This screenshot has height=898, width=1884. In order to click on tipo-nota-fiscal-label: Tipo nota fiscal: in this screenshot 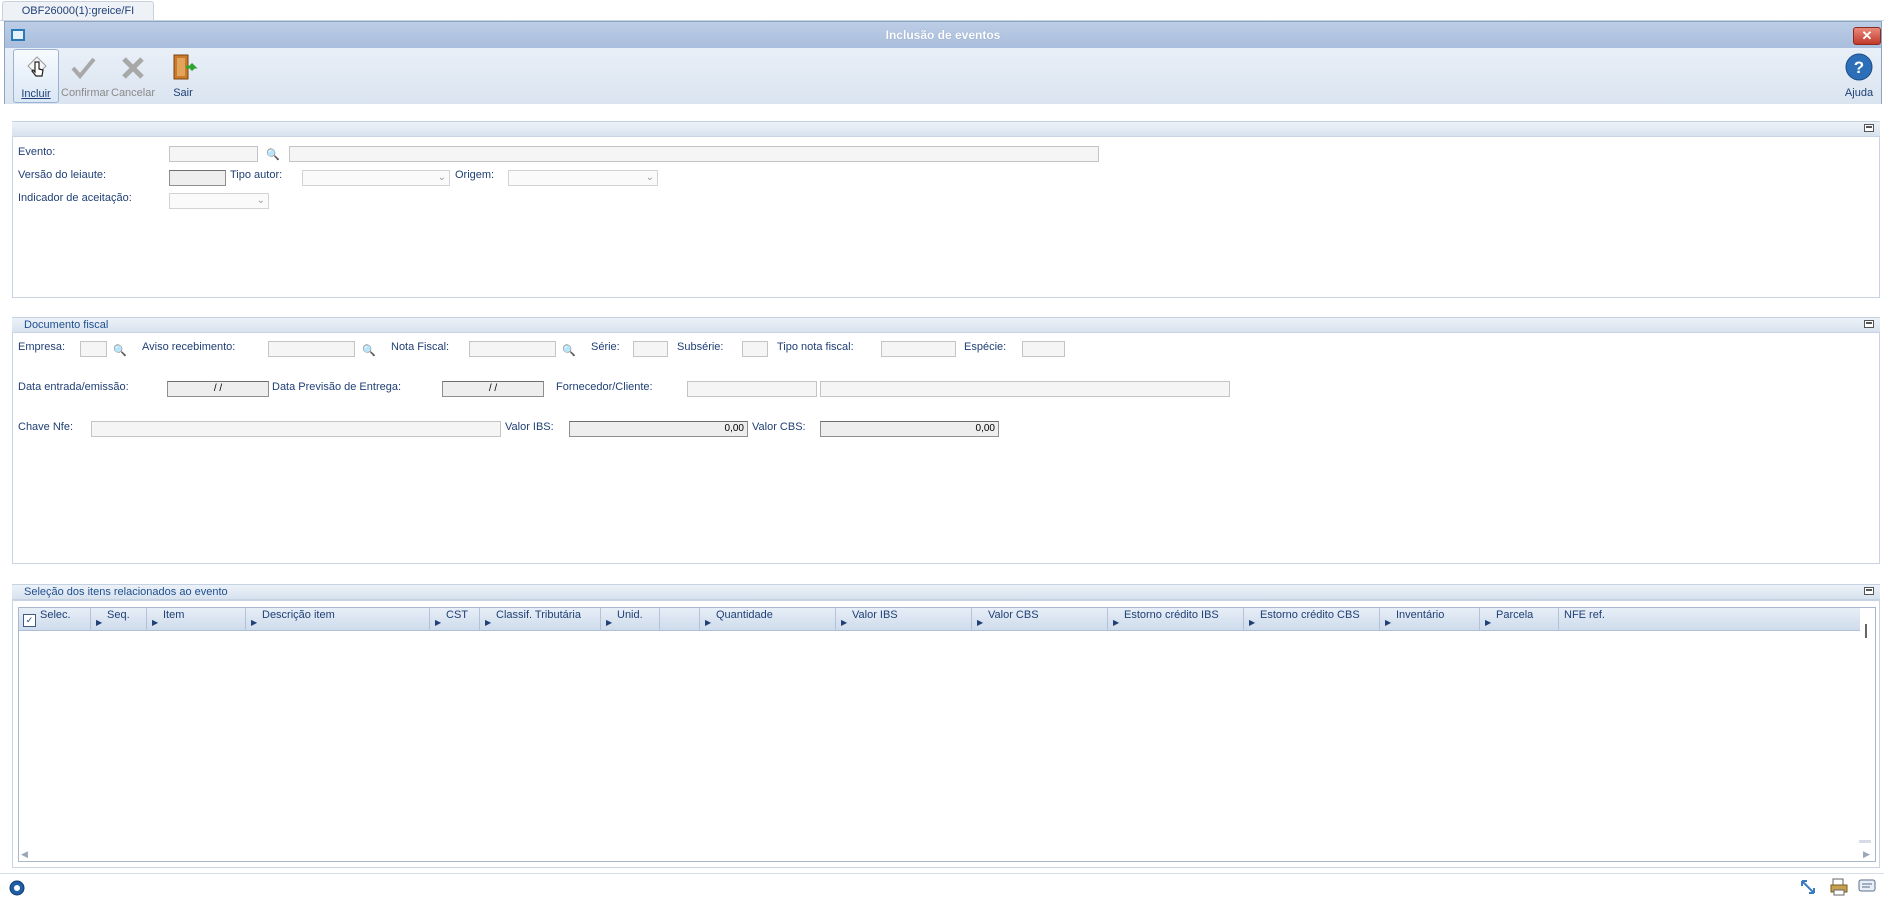, I will do `click(815, 347)`.